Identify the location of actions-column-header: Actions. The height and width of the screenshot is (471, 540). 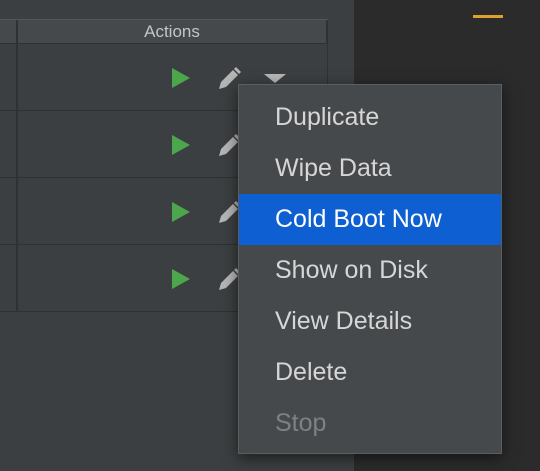
(172, 31).